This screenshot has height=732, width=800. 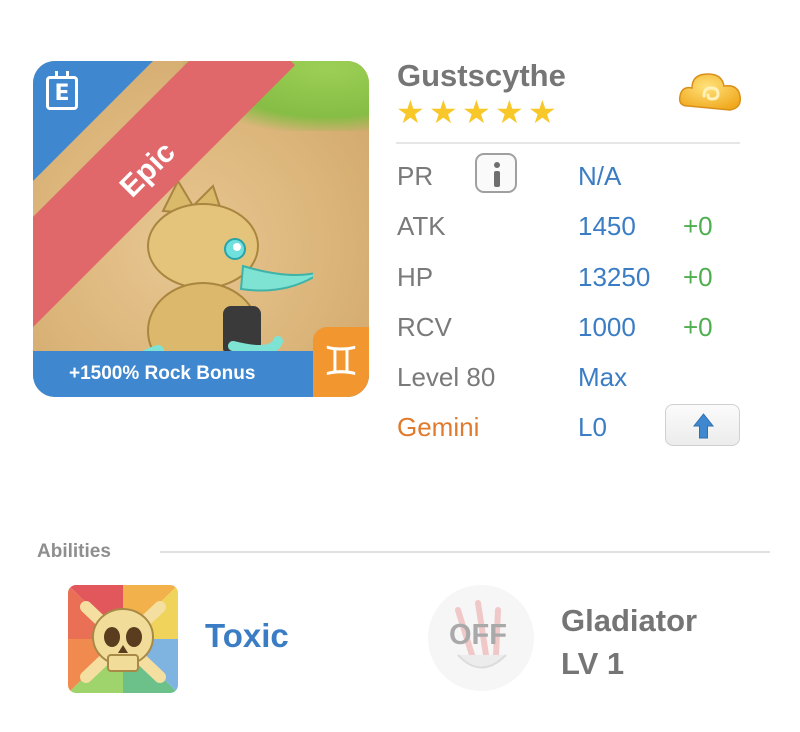 What do you see at coordinates (607, 226) in the screenshot?
I see `atk-value: 1450` at bounding box center [607, 226].